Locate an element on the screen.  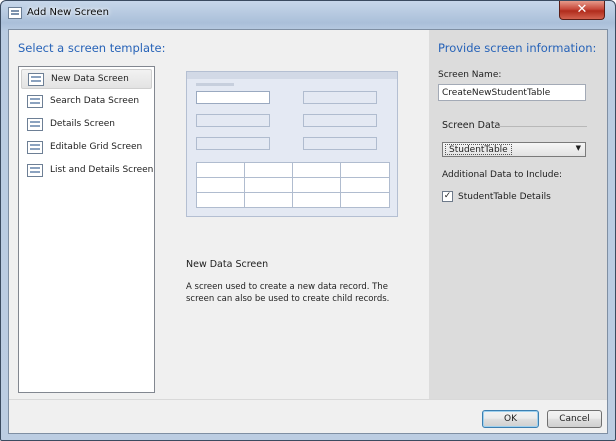
template-item-list-and-details-screen: List and Details Screen is located at coordinates (87, 171).